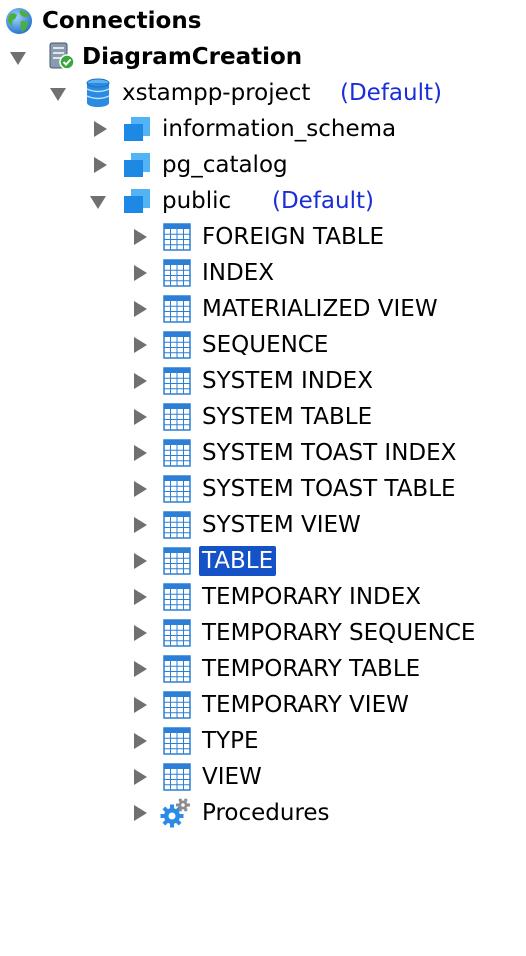 The width and height of the screenshot is (526, 956). I want to click on tree-node-label-selected: TABLE, so click(238, 561).